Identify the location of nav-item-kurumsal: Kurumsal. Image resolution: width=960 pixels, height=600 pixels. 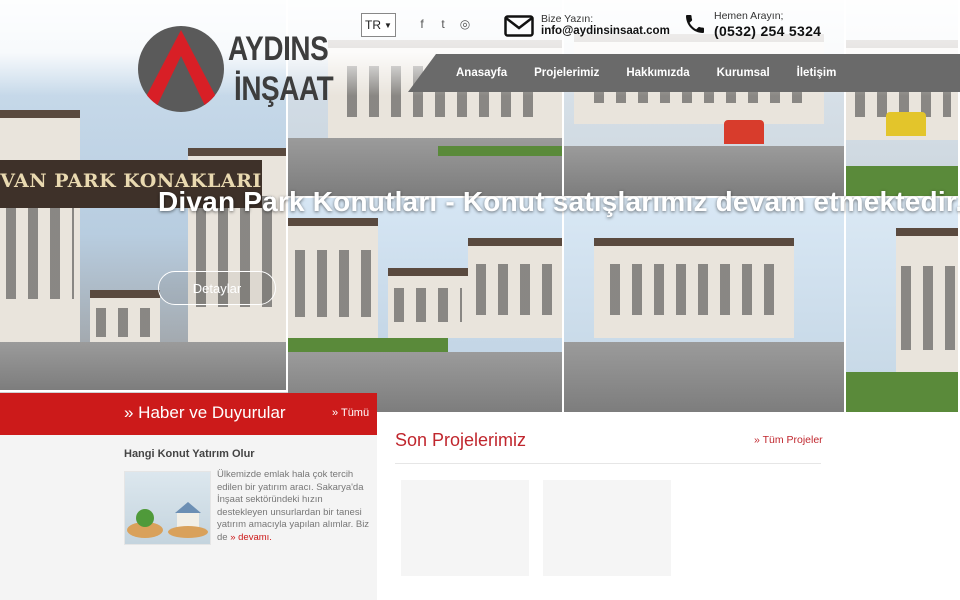
(743, 73).